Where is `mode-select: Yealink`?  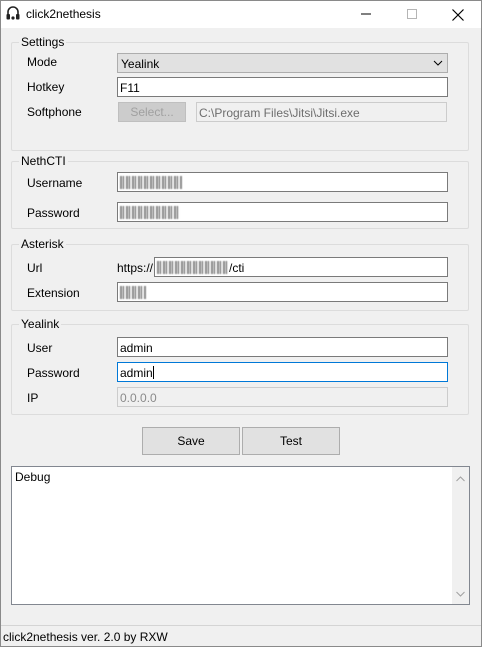
mode-select: Yealink is located at coordinates (282, 63).